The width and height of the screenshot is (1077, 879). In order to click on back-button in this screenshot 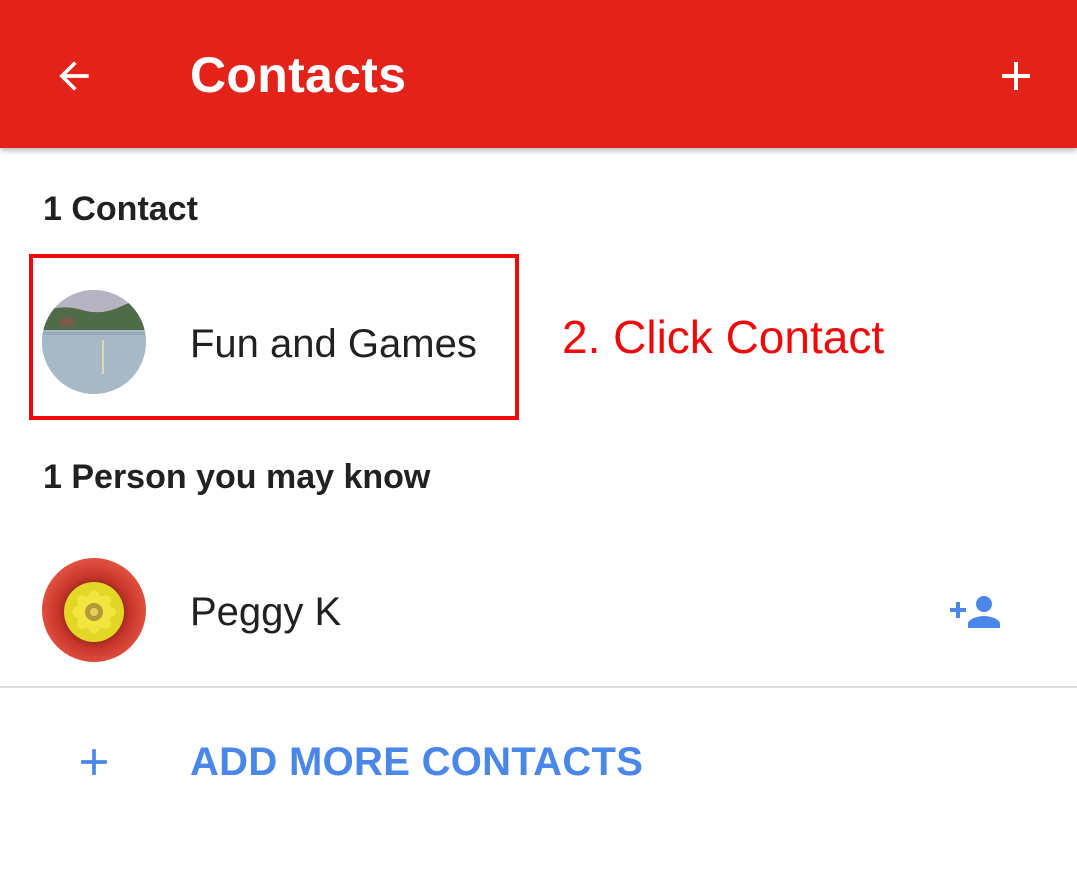, I will do `click(74, 76)`.